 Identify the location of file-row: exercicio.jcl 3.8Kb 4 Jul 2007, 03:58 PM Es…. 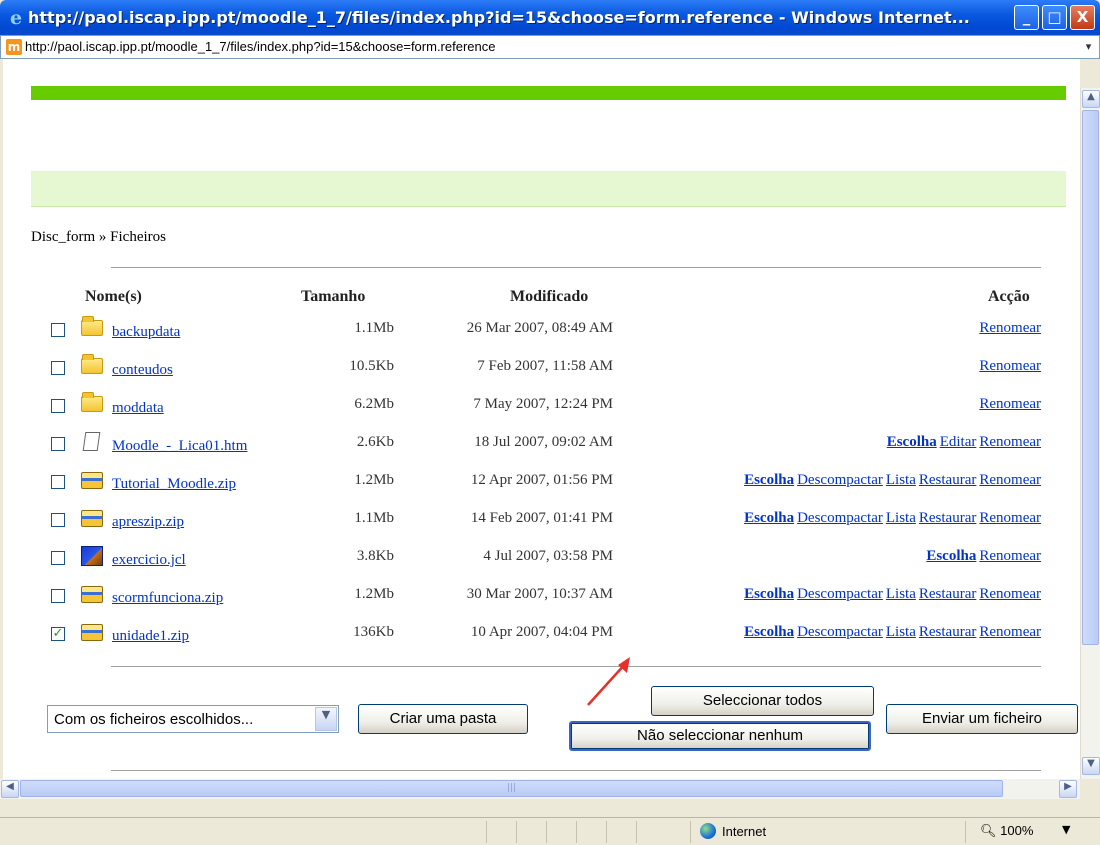
(541, 561).